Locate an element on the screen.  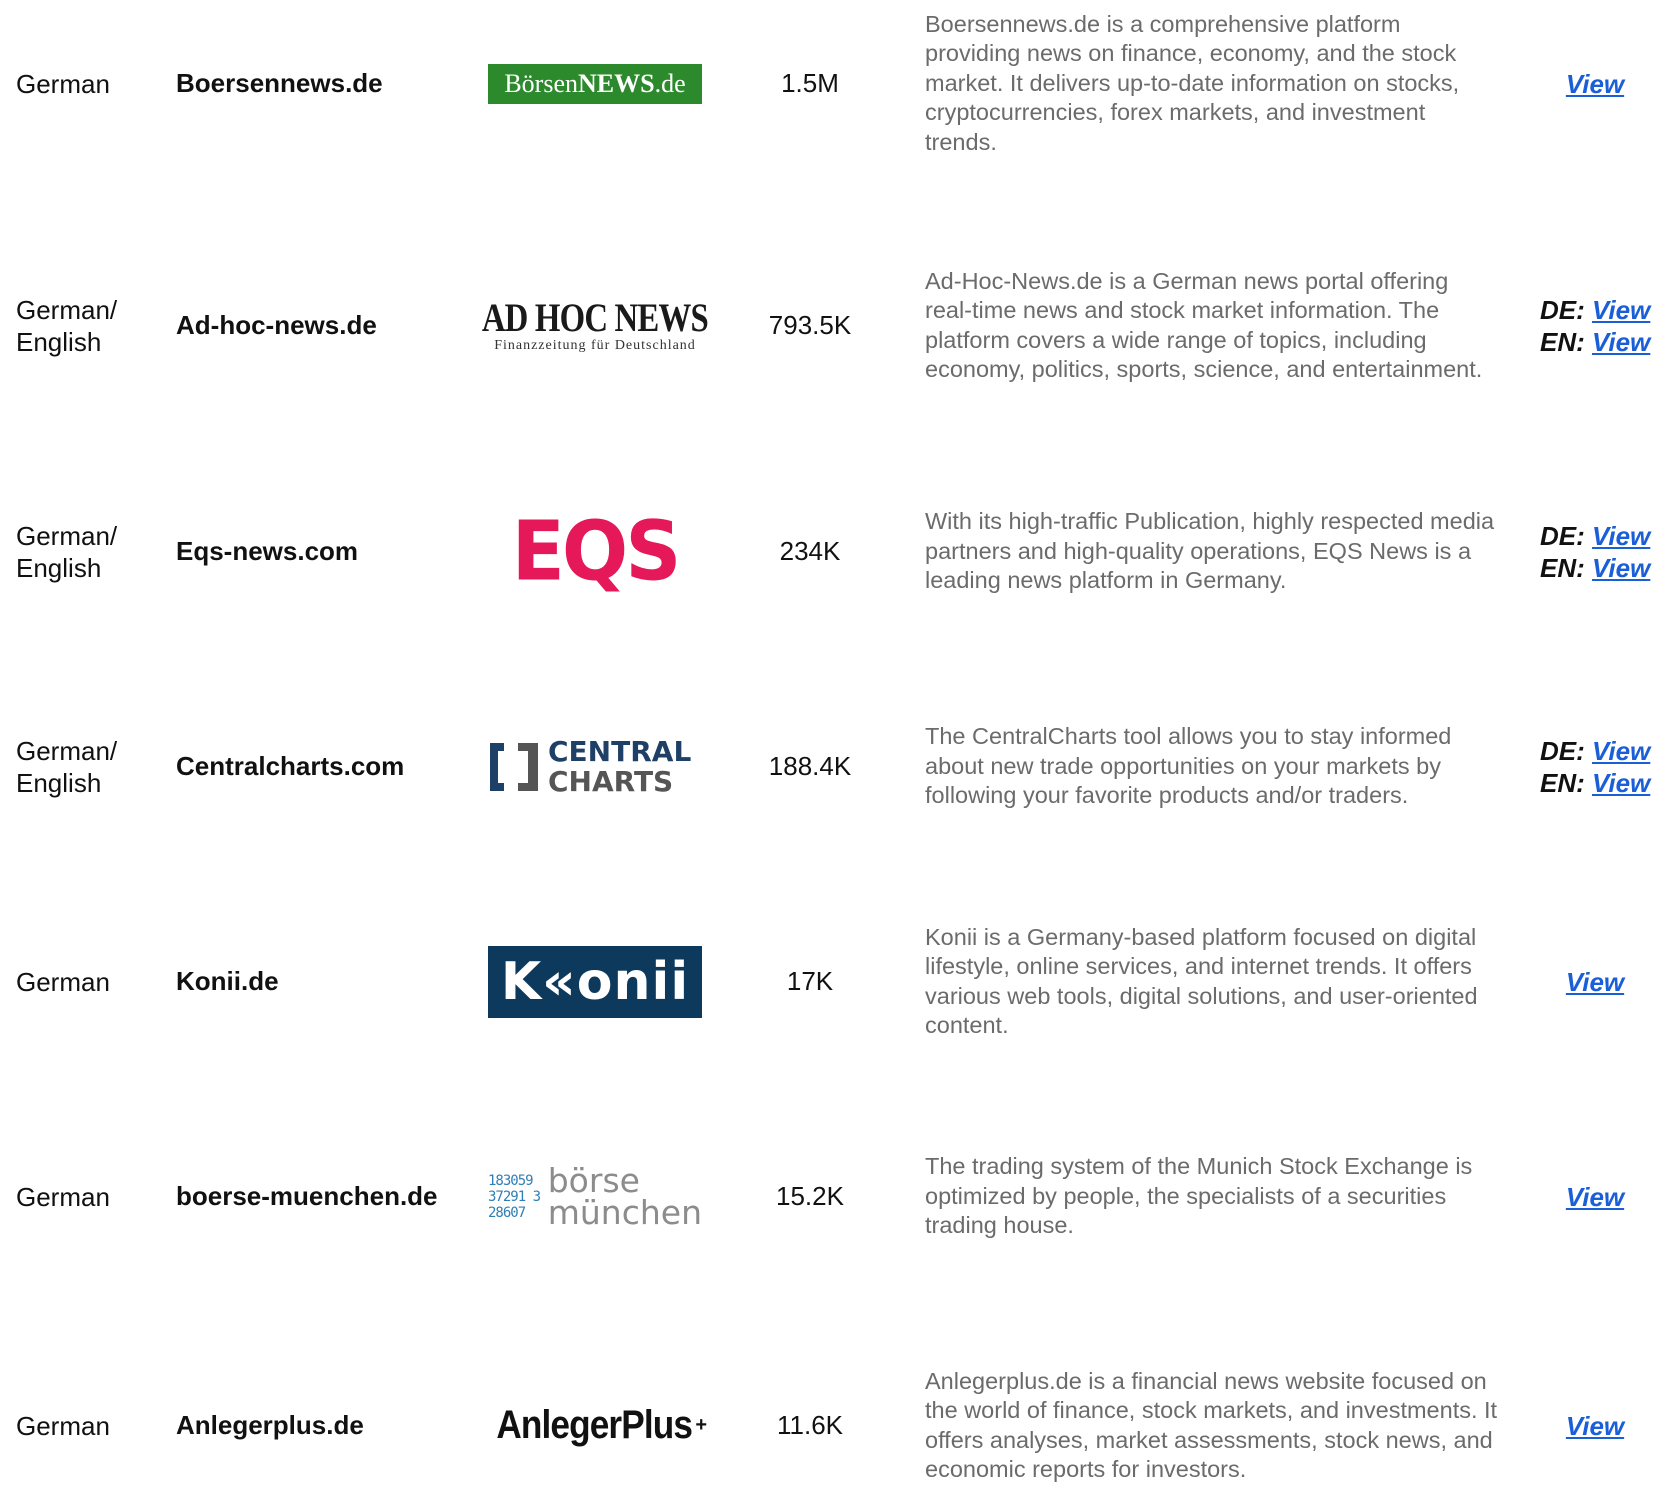
site-name: Boersennews.de is located at coordinates (279, 83).